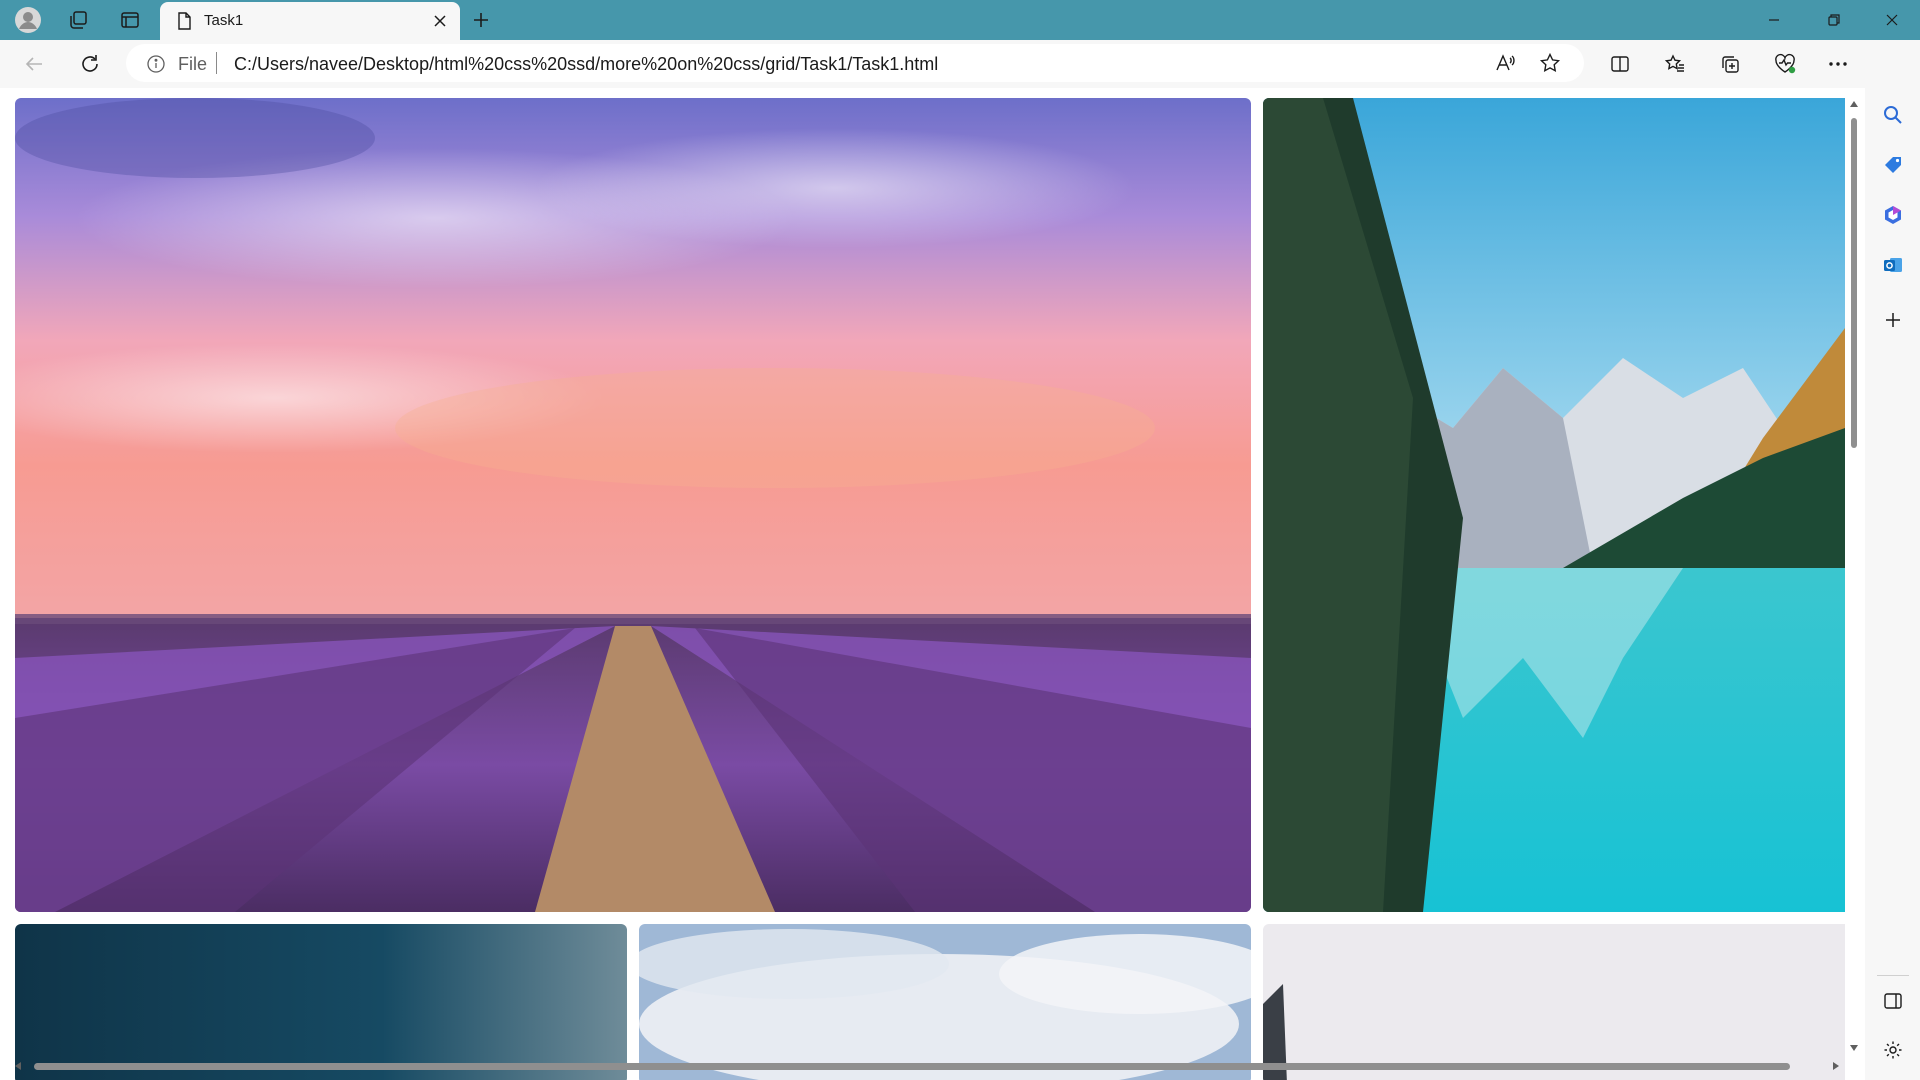  I want to click on file-label: File, so click(193, 64).